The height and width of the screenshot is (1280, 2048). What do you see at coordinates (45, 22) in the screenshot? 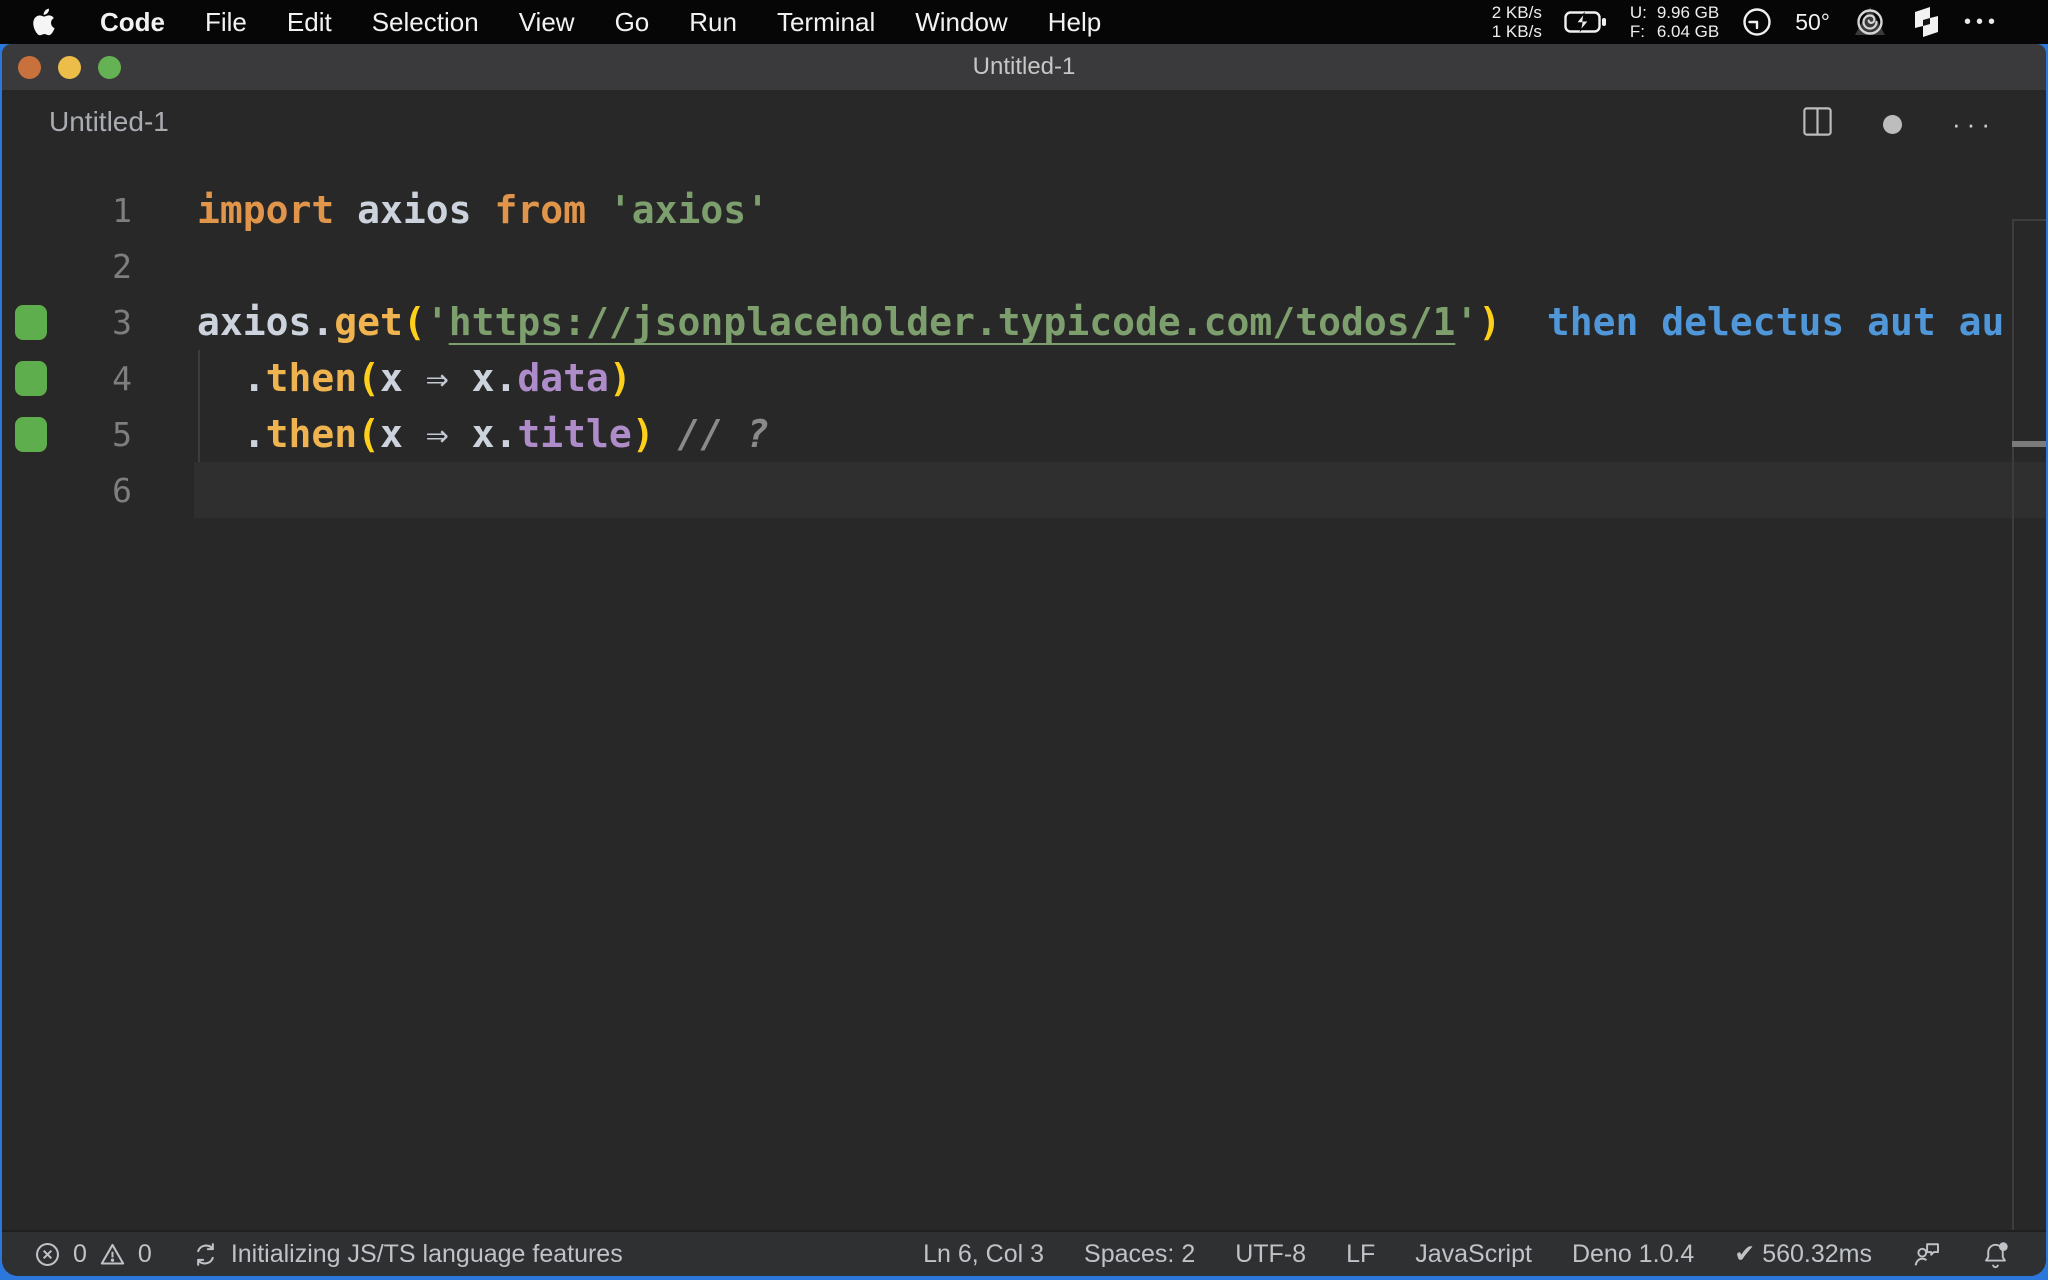
I see `apple-icon` at bounding box center [45, 22].